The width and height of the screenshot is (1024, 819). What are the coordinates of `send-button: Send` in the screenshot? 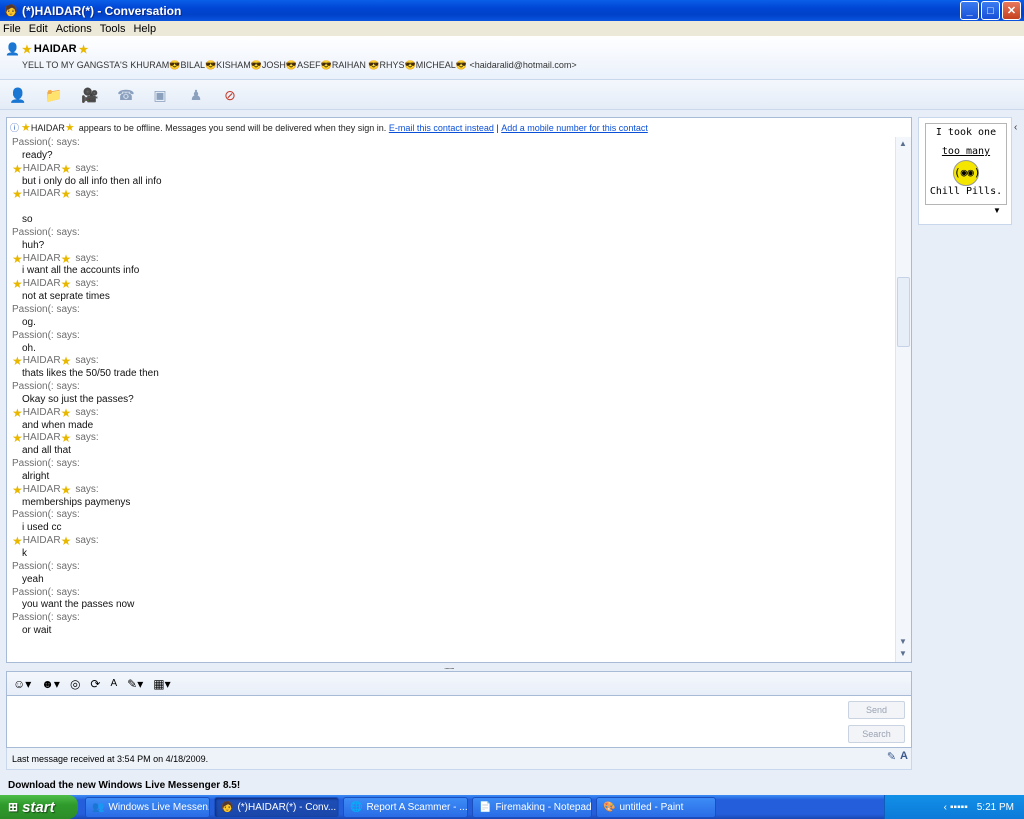 It's located at (876, 710).